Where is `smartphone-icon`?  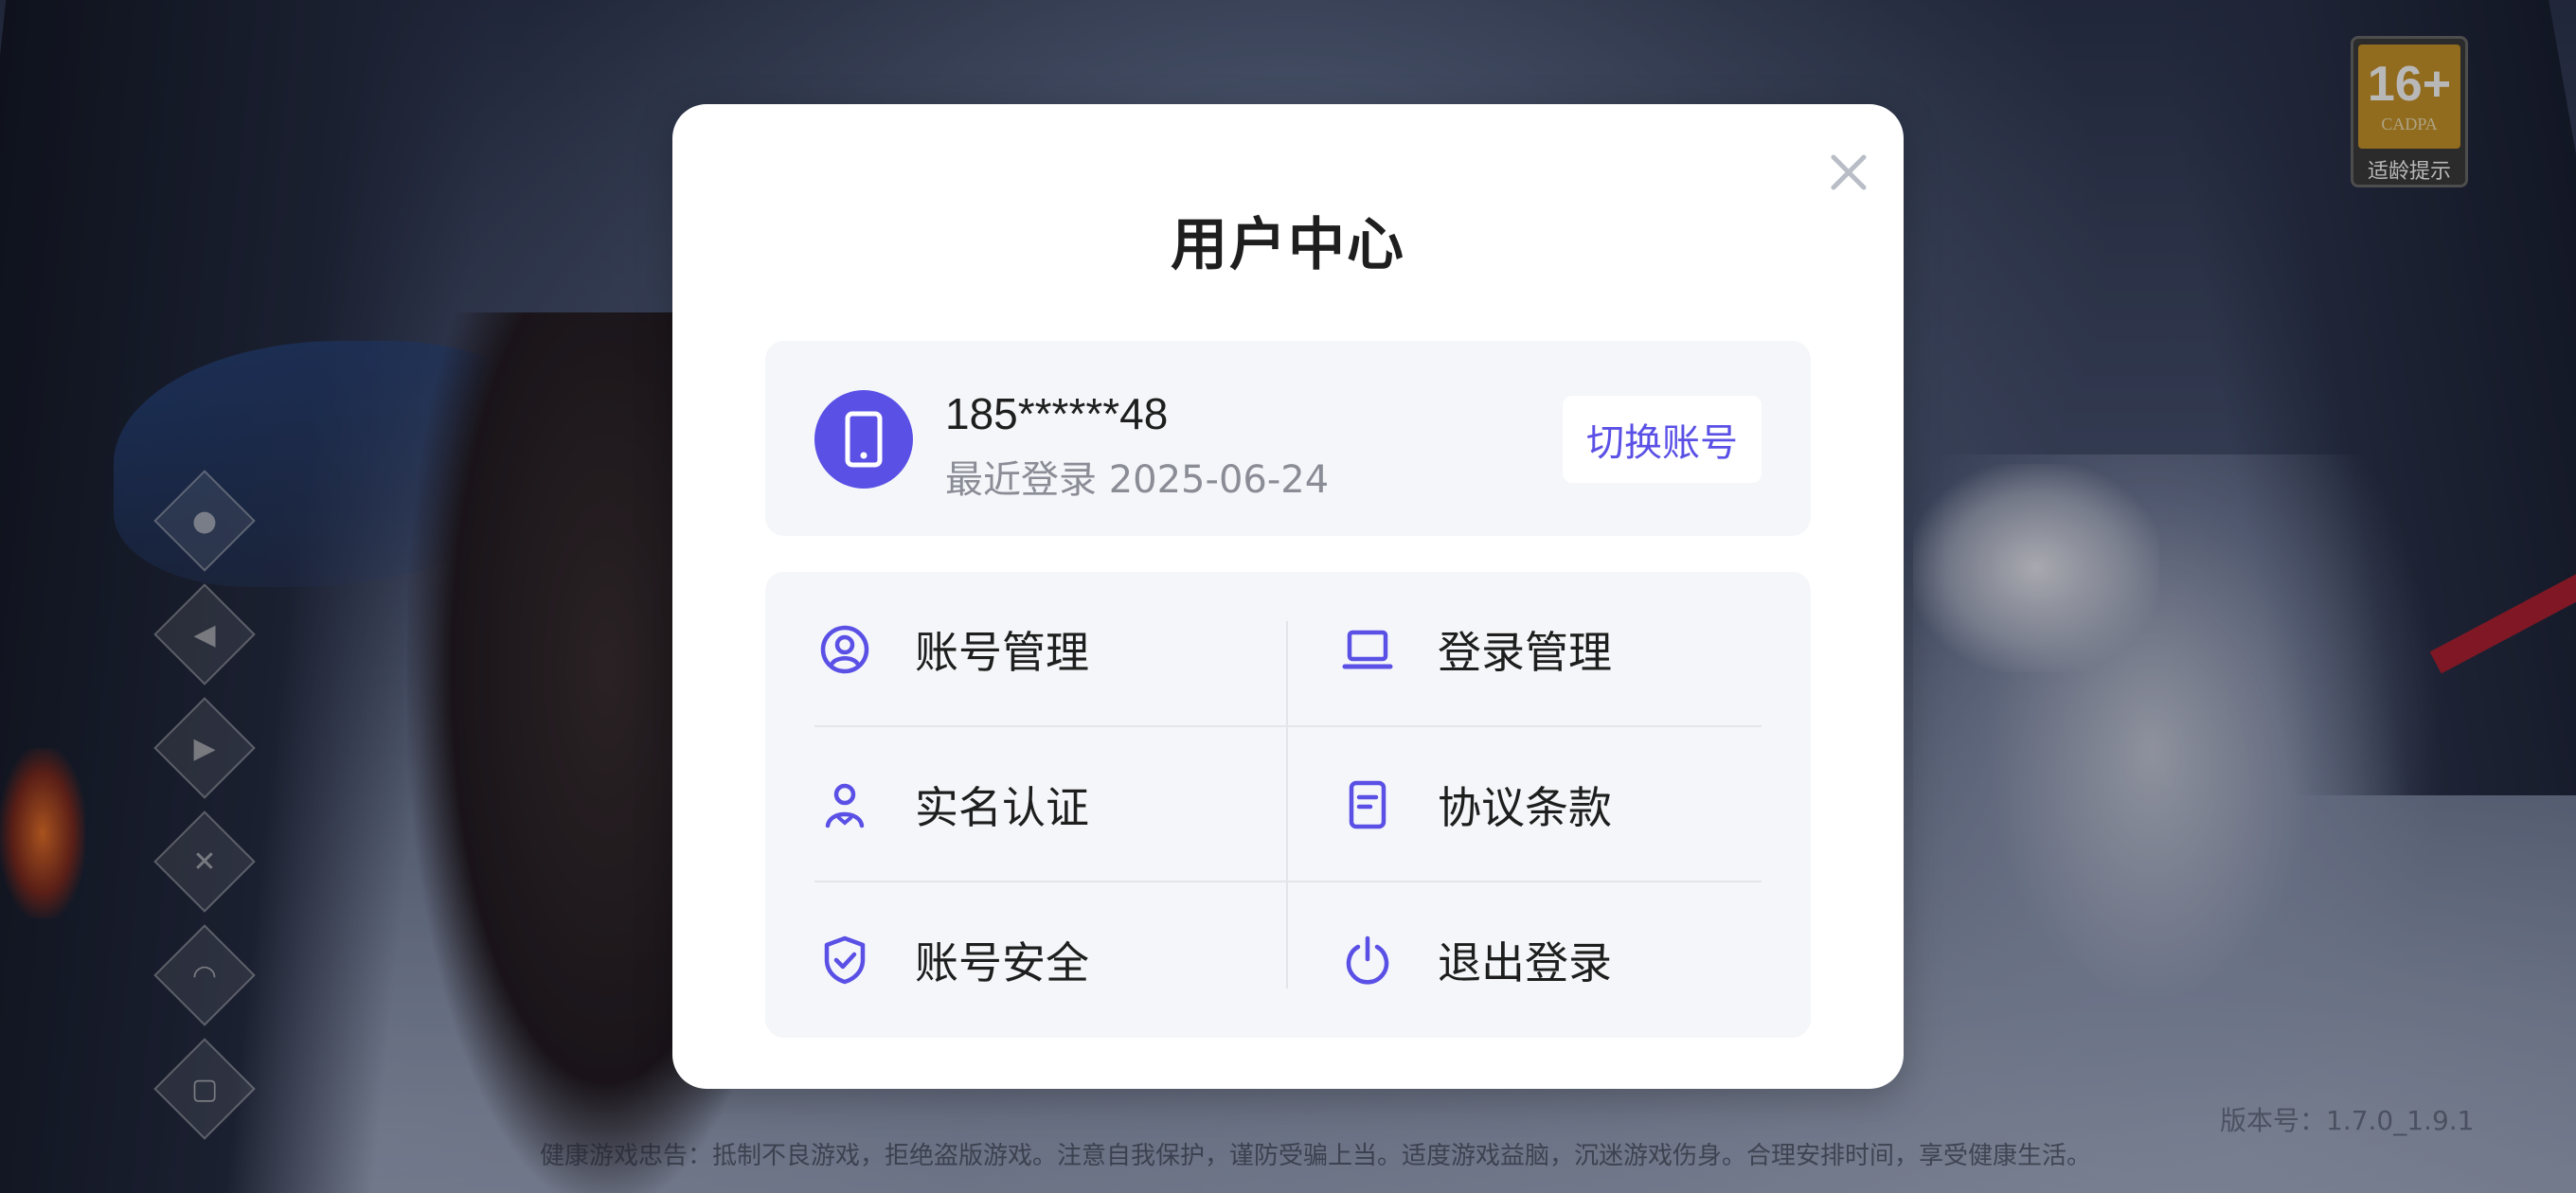 smartphone-icon is located at coordinates (864, 439).